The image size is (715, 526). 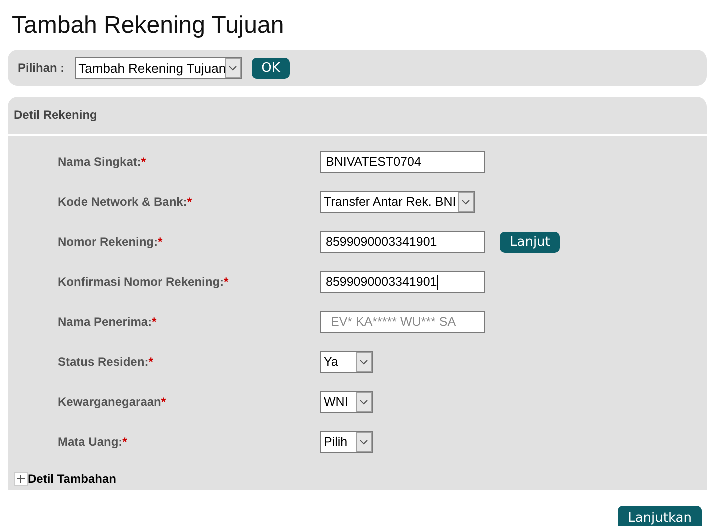 What do you see at coordinates (158, 68) in the screenshot?
I see `select-field: Tambah Rekening Tujuan` at bounding box center [158, 68].